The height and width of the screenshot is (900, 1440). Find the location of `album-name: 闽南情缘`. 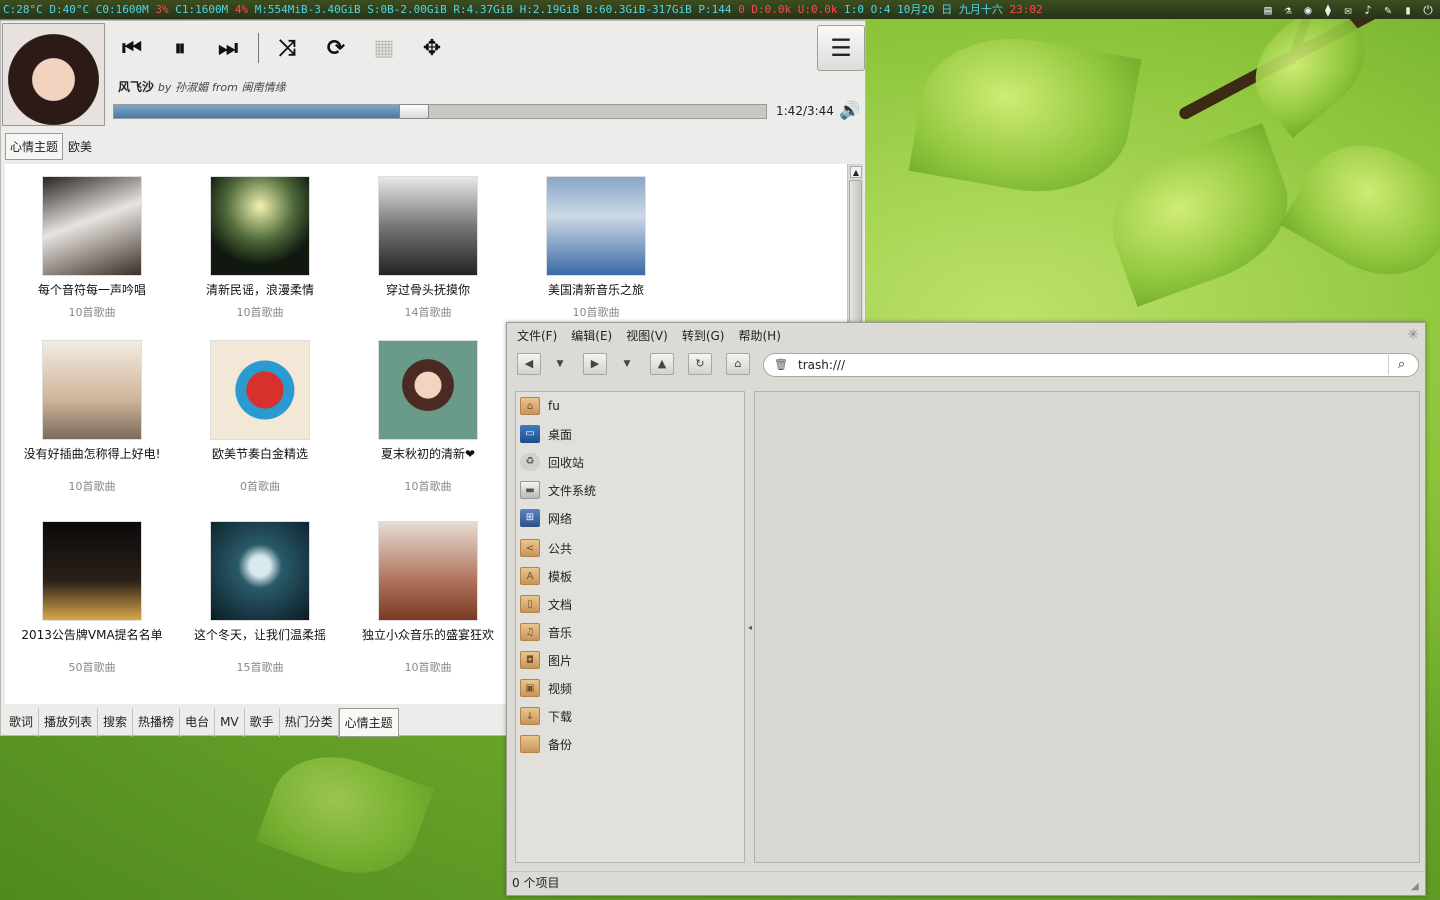

album-name: 闽南情缘 is located at coordinates (264, 87).